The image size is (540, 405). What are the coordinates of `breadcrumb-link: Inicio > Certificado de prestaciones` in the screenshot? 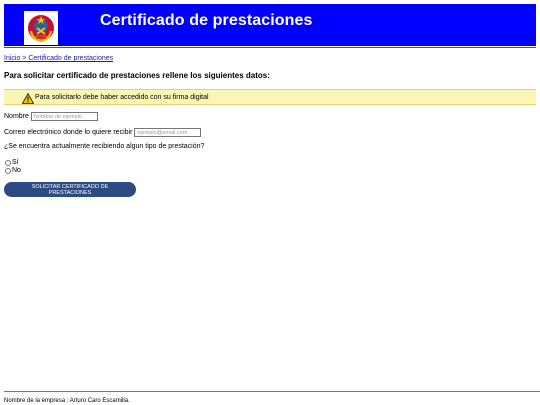 It's located at (58, 58).